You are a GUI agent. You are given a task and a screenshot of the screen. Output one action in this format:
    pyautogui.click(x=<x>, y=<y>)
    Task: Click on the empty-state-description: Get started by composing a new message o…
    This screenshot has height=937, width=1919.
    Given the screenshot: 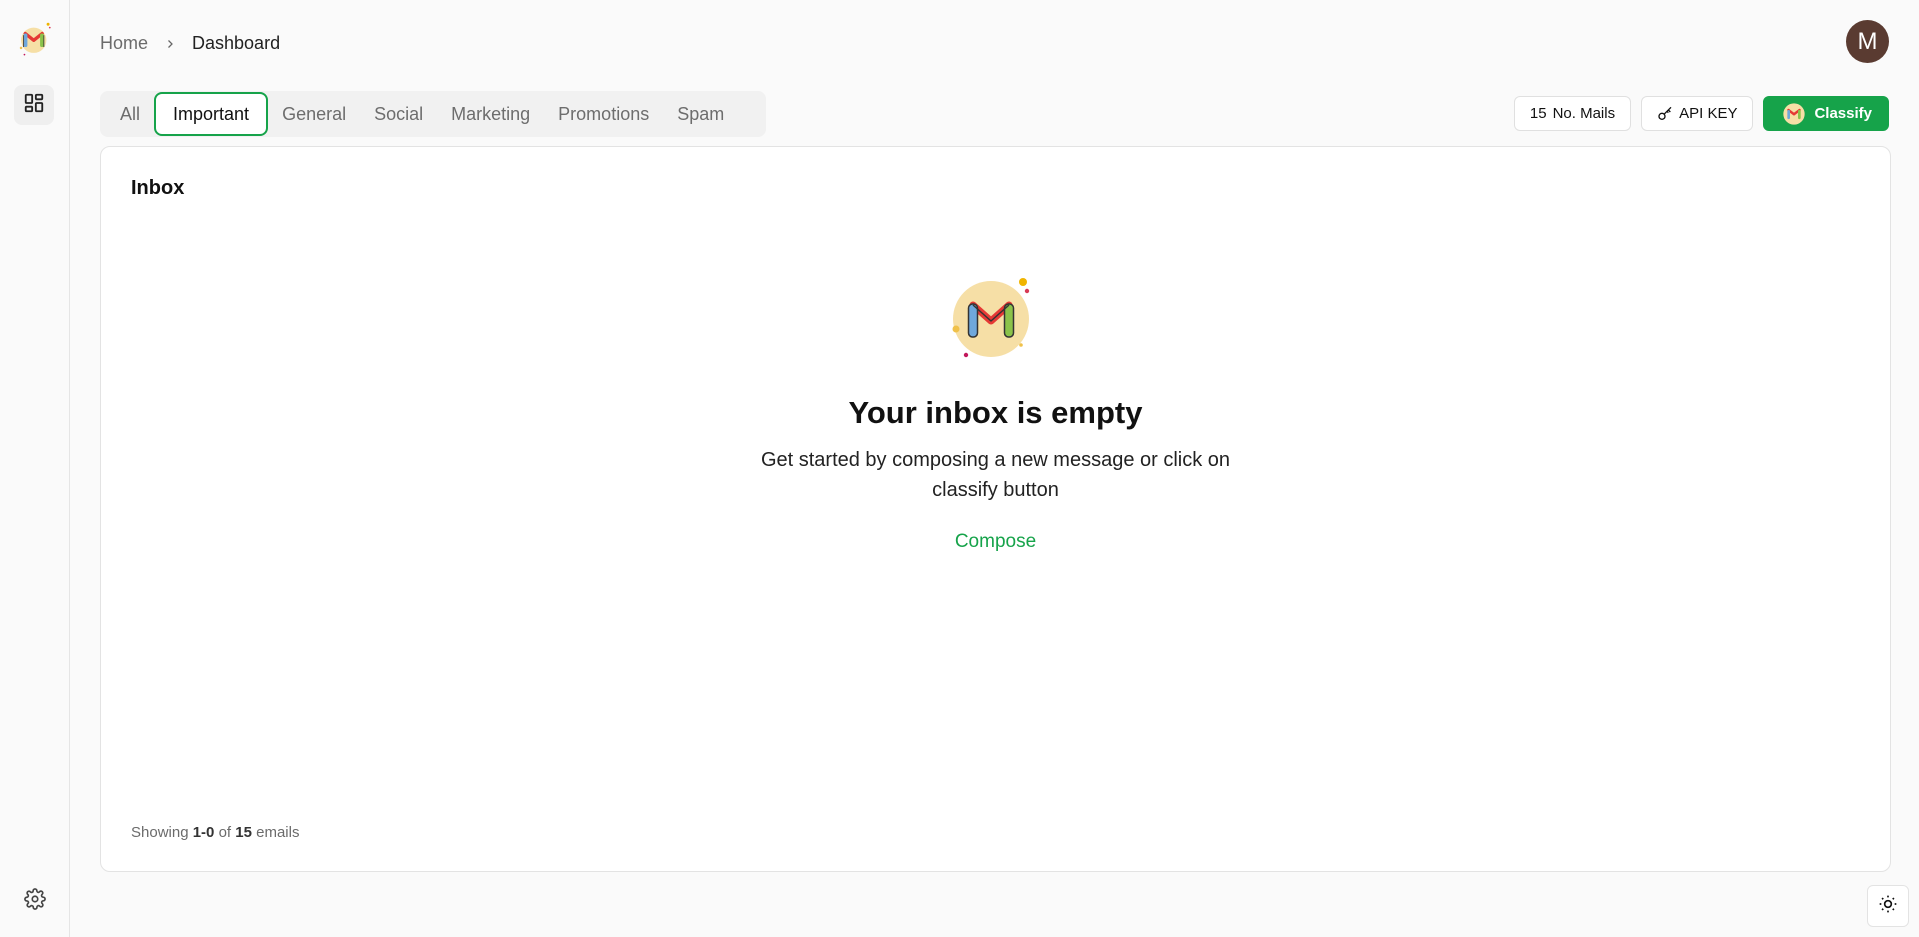 What is the action you would take?
    pyautogui.click(x=995, y=475)
    